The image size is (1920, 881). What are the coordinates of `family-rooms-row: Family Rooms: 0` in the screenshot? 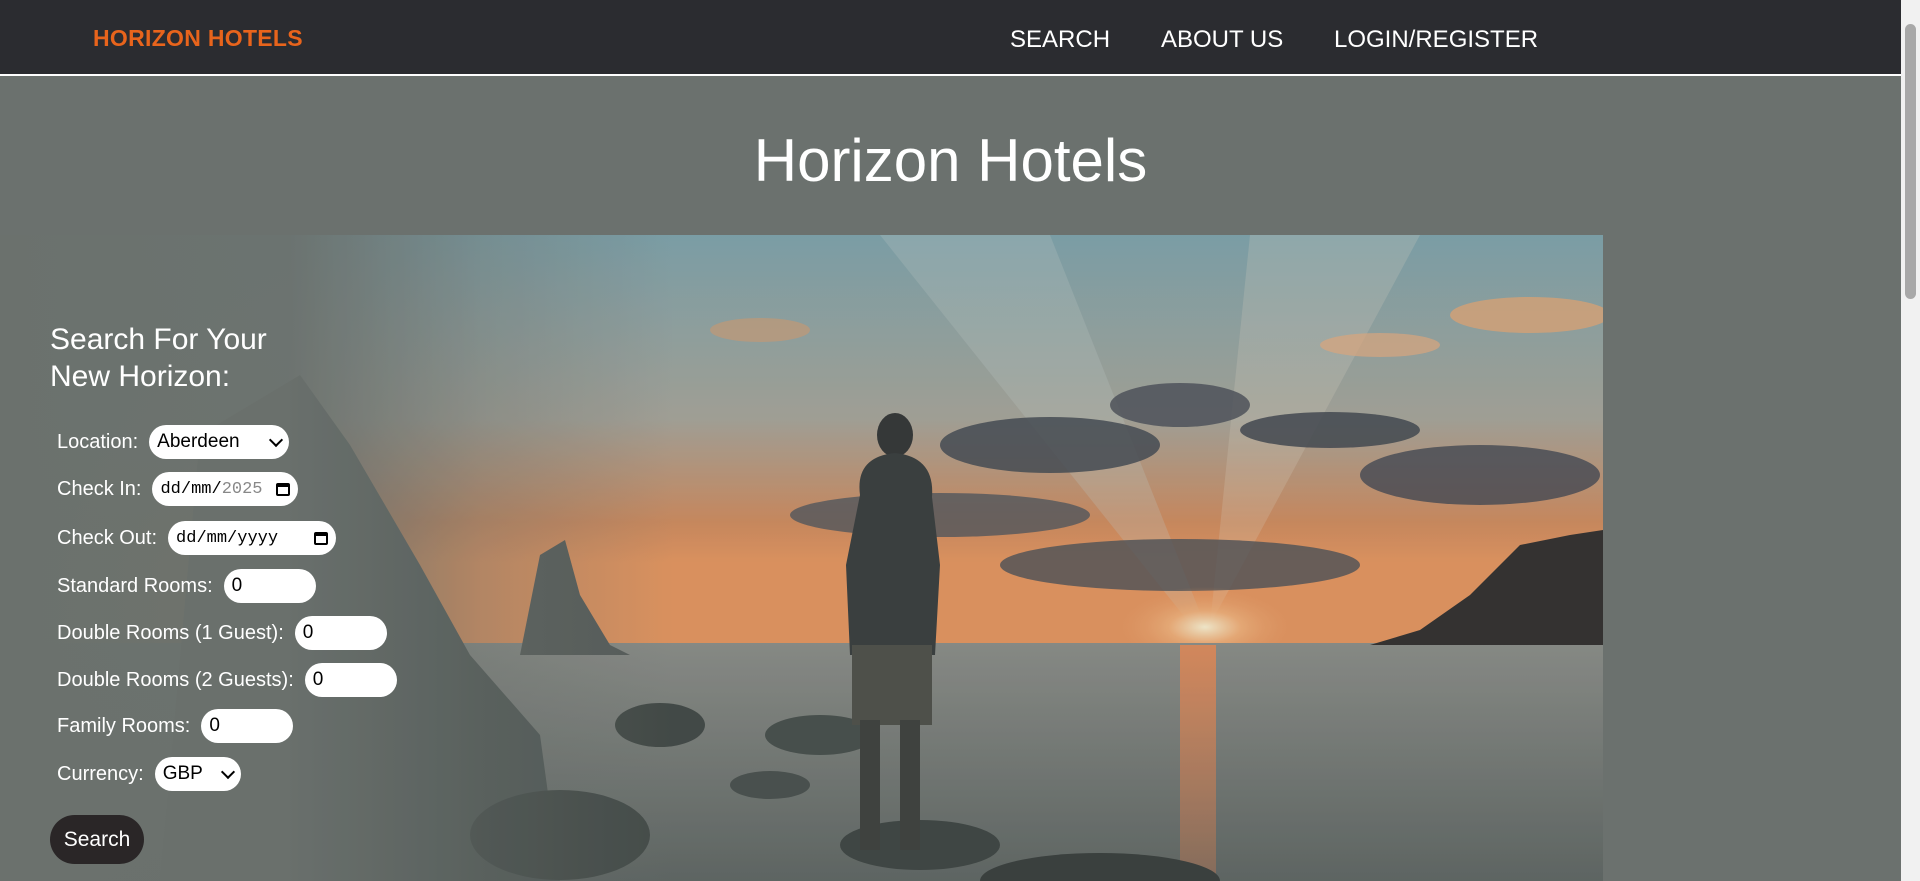 It's located at (175, 726).